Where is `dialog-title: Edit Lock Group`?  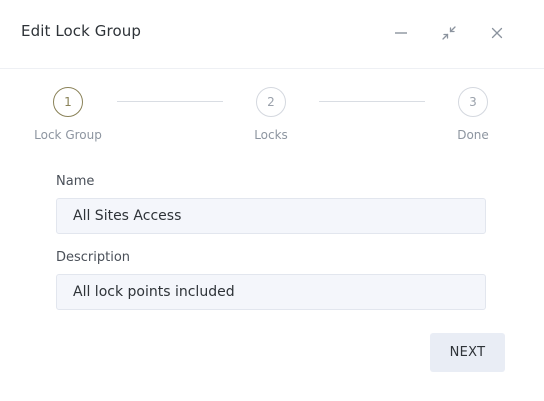
dialog-title: Edit Lock Group is located at coordinates (81, 31).